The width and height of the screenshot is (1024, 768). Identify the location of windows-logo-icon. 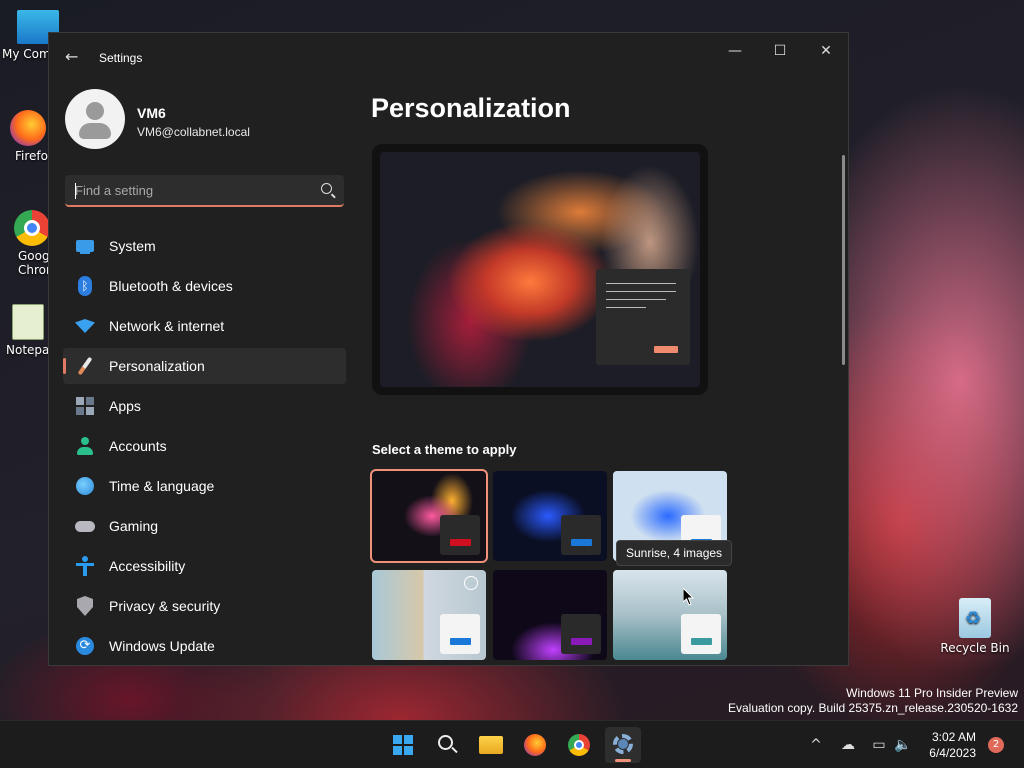
(403, 745).